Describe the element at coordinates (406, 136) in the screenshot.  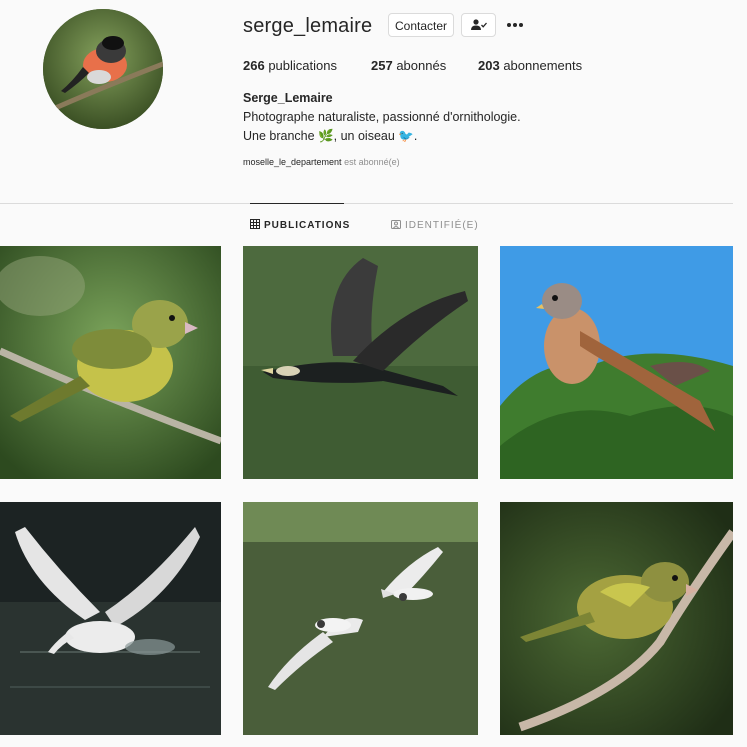
I see `bird-emoji: 🐦` at that location.